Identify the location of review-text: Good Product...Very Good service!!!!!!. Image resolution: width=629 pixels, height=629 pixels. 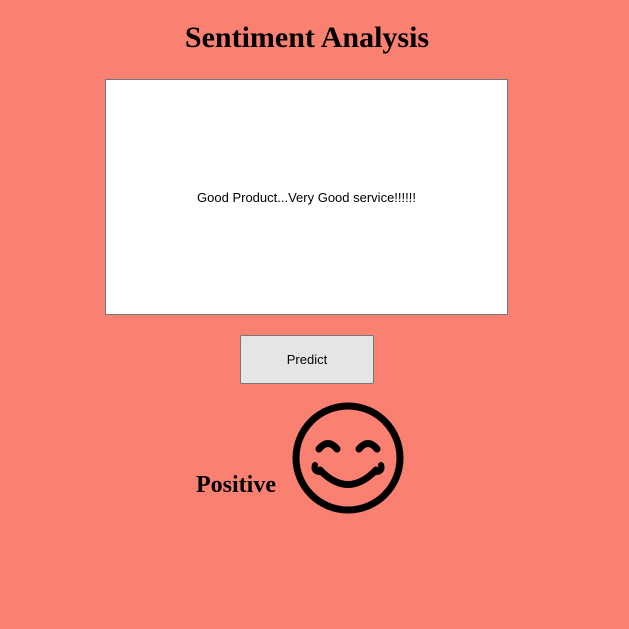
(306, 197).